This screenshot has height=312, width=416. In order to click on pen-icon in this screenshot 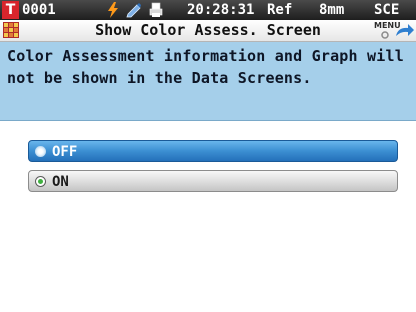, I will do `click(133, 10)`.